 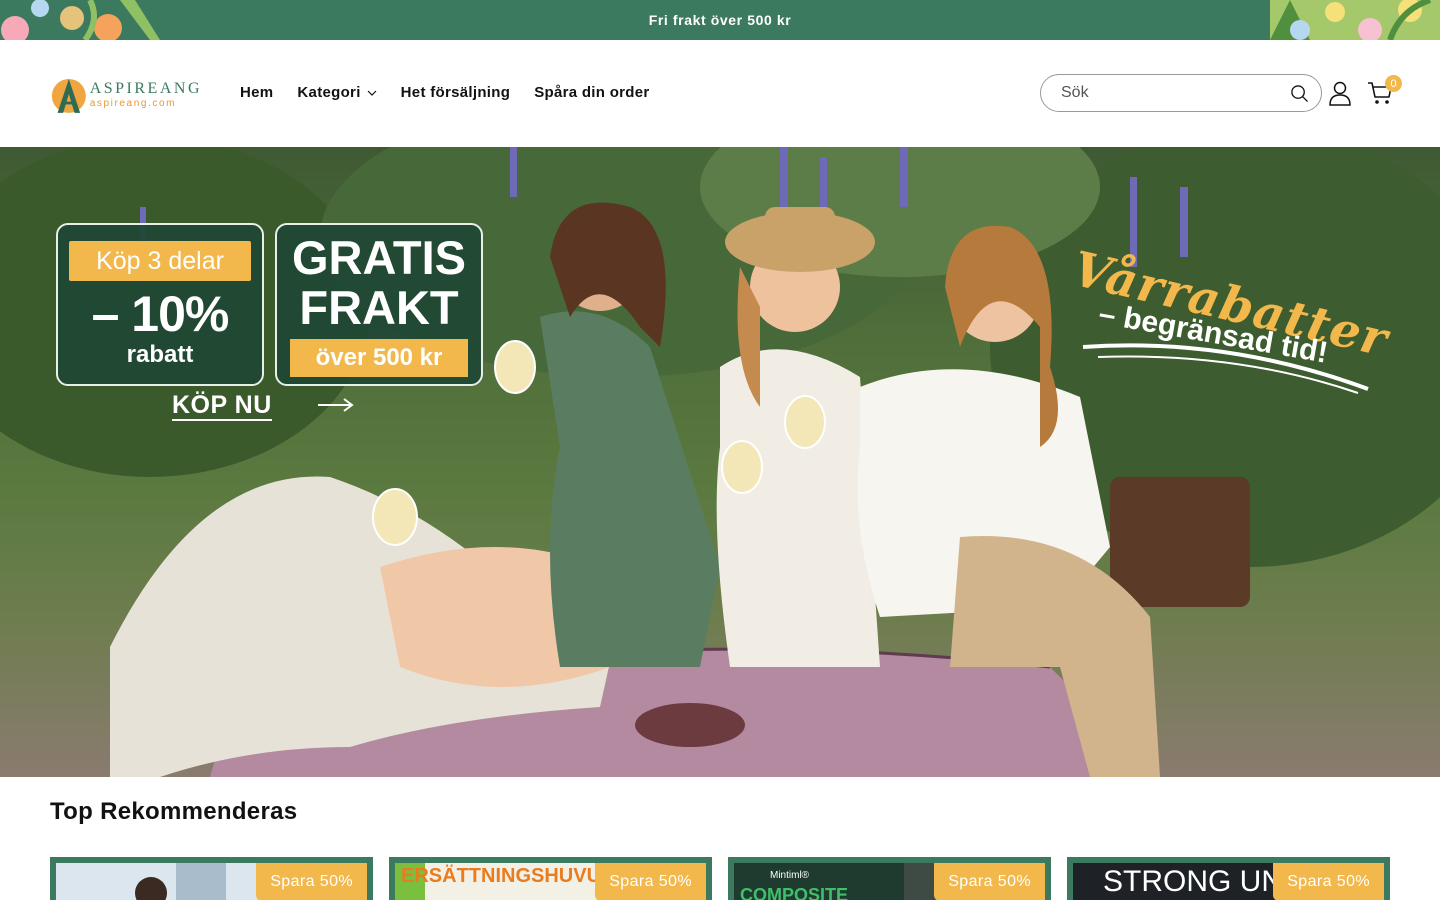 What do you see at coordinates (790, 875) in the screenshot?
I see `svg-text: Mintiml®` at bounding box center [790, 875].